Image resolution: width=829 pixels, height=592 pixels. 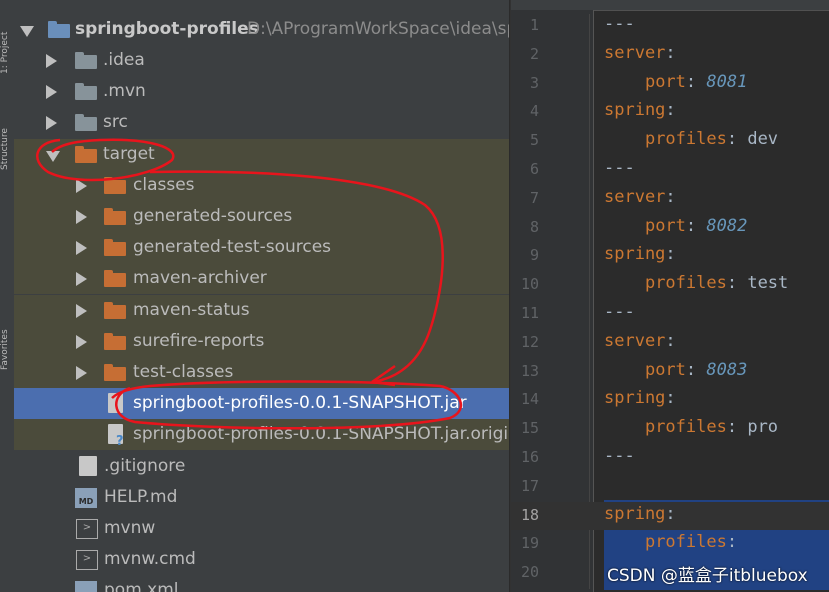 I want to click on code-line: 10 profiles: test, so click(x=670, y=285).